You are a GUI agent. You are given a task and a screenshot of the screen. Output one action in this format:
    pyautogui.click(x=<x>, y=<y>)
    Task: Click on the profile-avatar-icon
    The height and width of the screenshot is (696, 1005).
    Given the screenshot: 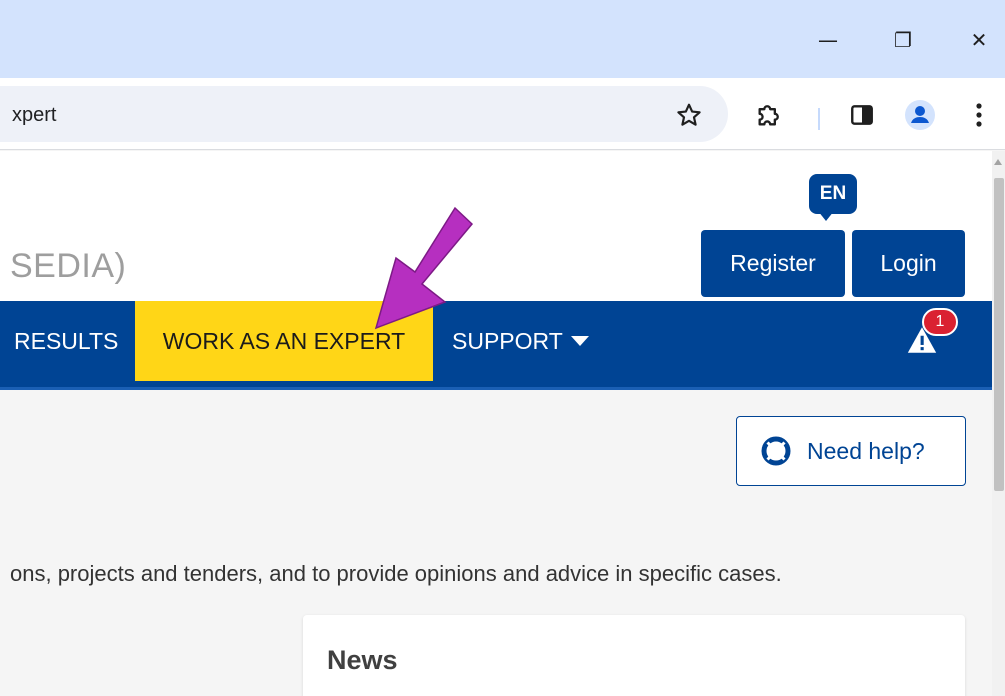 What is the action you would take?
    pyautogui.click(x=920, y=115)
    